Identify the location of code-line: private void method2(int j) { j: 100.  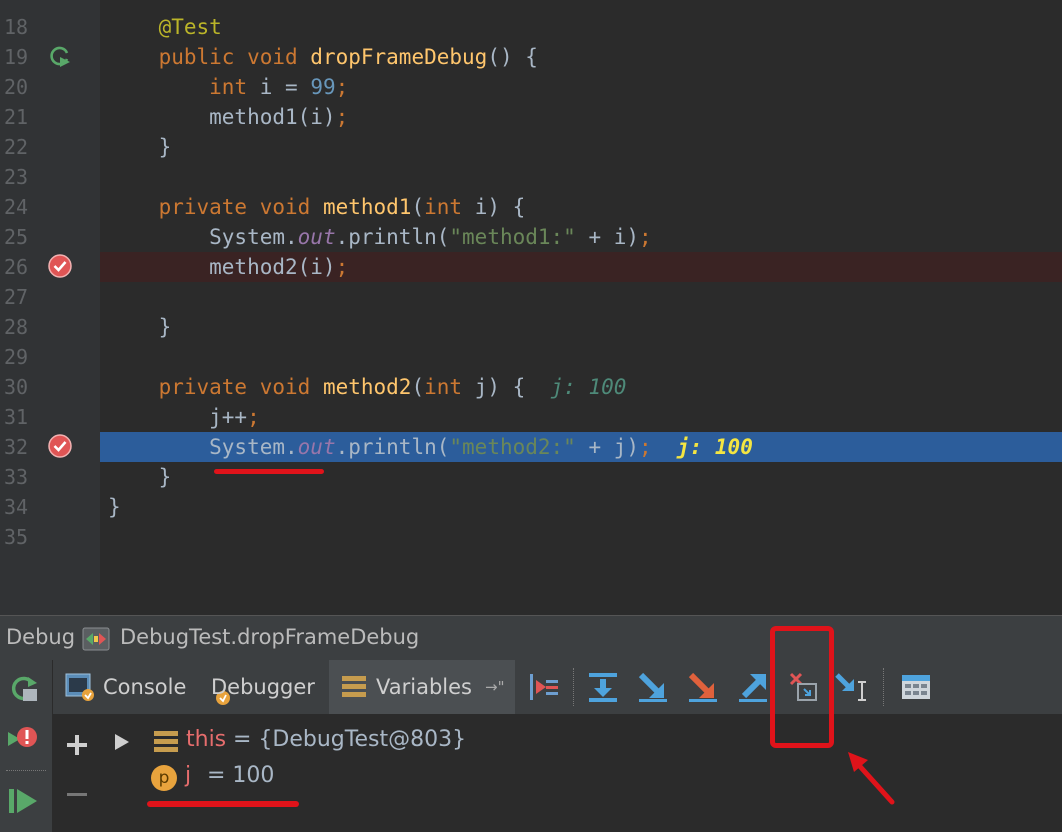
(367, 387).